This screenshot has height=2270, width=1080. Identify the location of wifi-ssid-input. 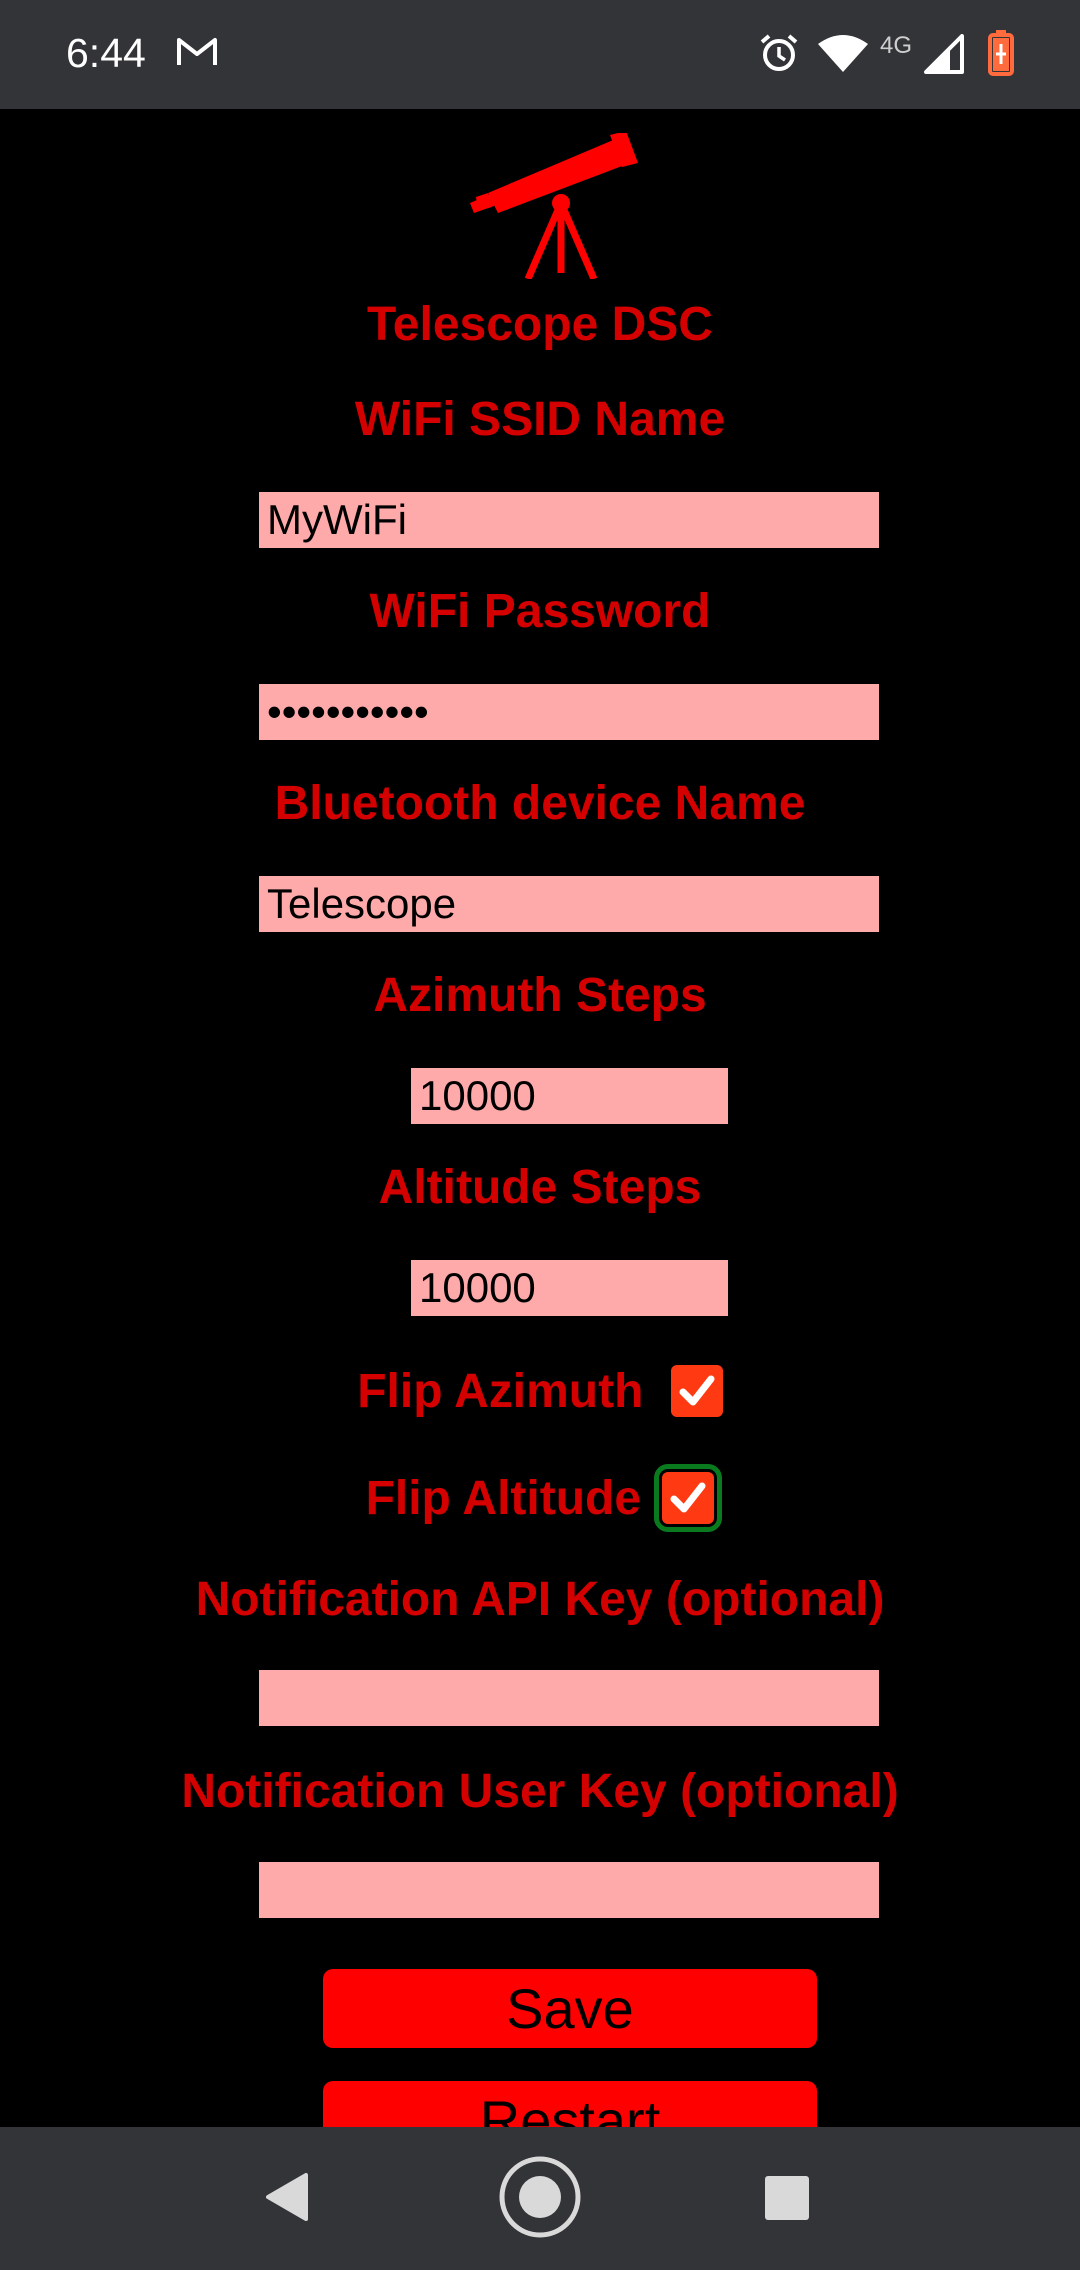
(569, 520).